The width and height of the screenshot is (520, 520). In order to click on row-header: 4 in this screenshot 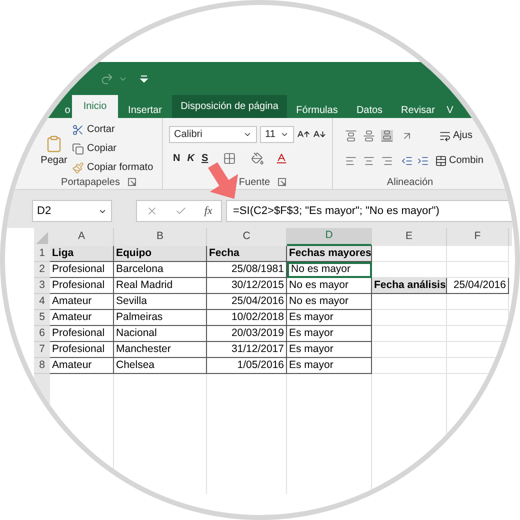, I will do `click(42, 302)`.